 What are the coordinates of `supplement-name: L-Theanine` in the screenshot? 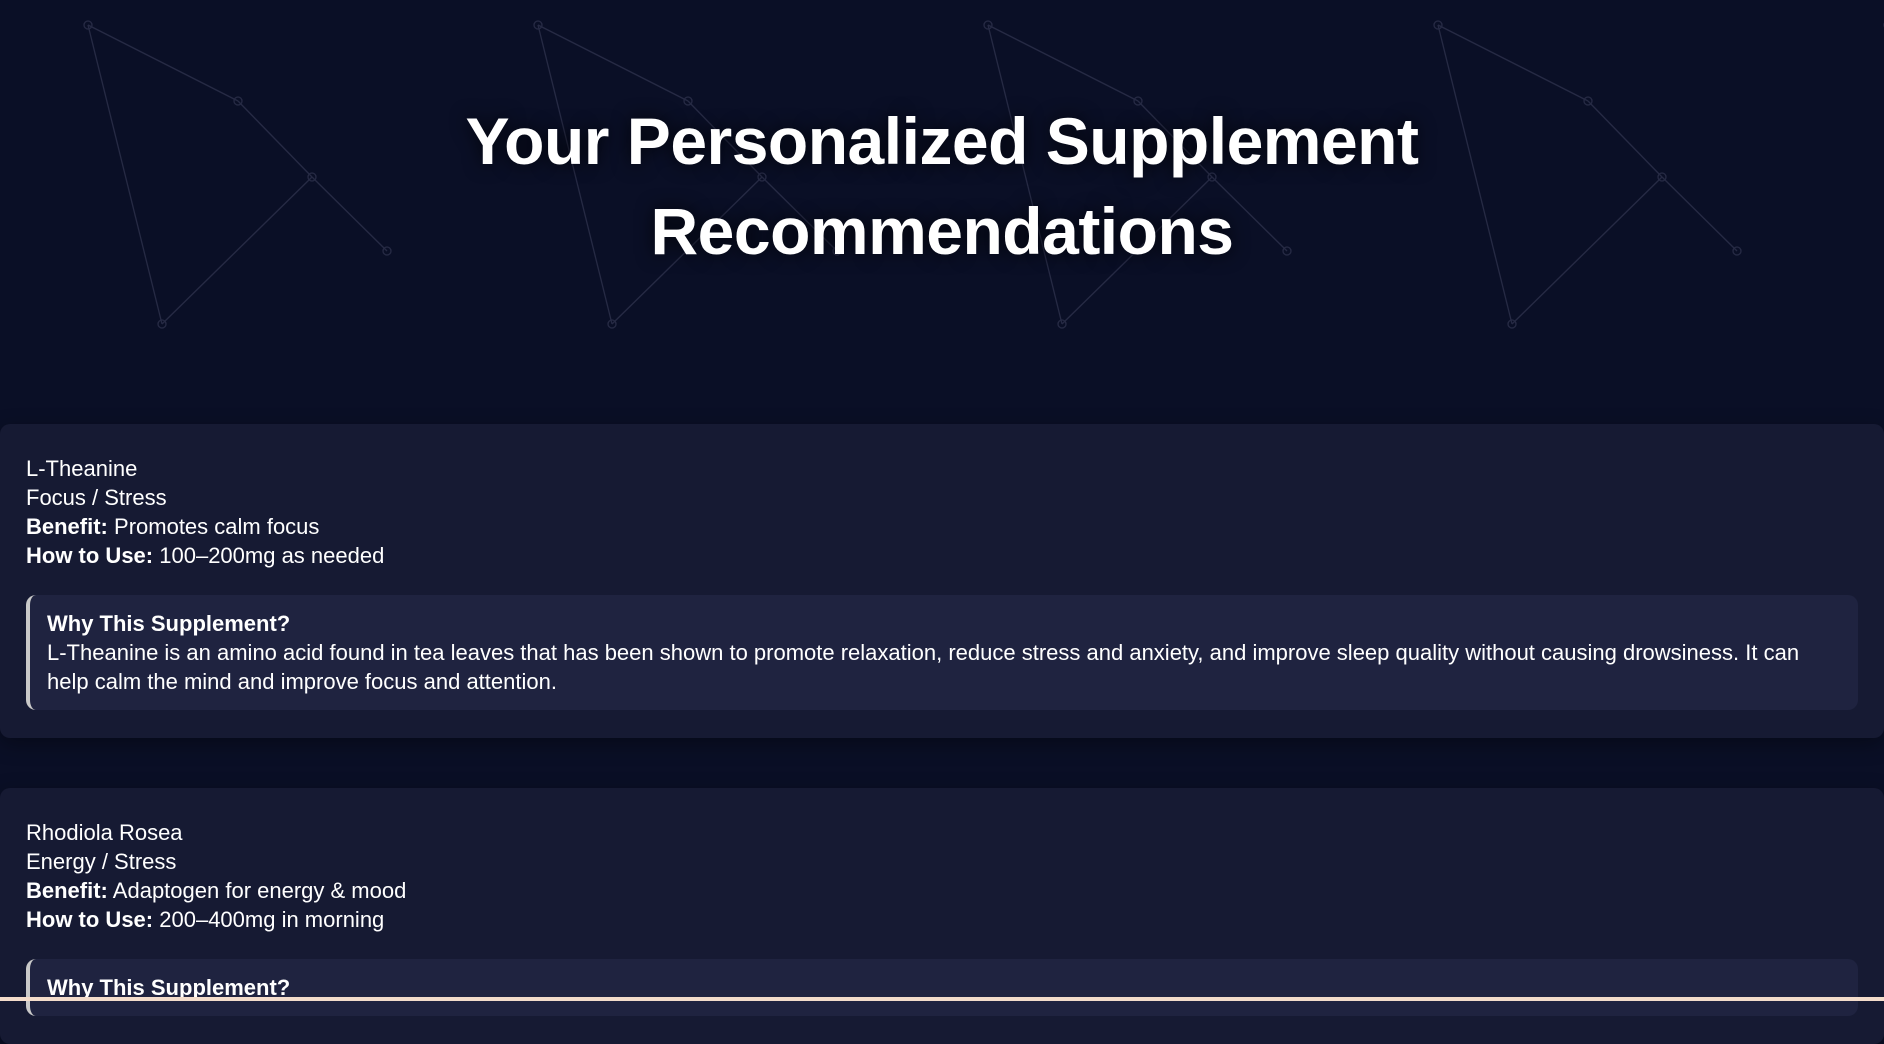 It's located at (82, 468).